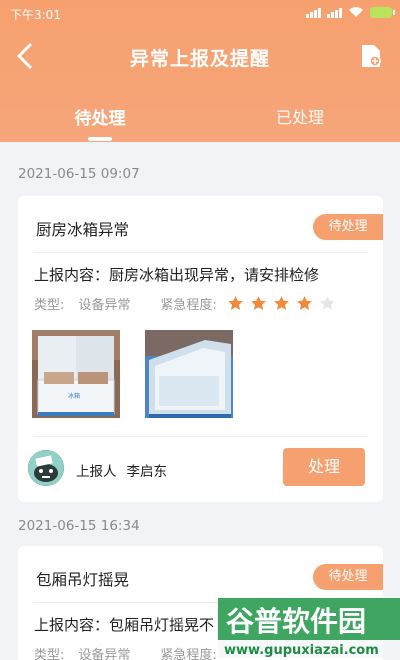  What do you see at coordinates (83, 230) in the screenshot?
I see `report-title: 厨房冰箱异常` at bounding box center [83, 230].